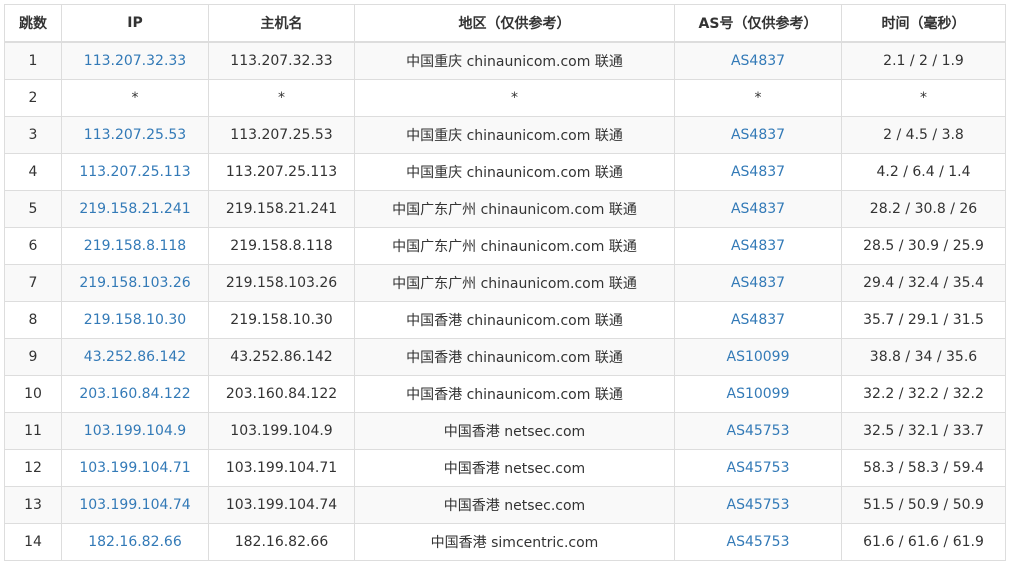  What do you see at coordinates (514, 136) in the screenshot?
I see `region-text: 中国重庆 chinaunicom.com 联通` at bounding box center [514, 136].